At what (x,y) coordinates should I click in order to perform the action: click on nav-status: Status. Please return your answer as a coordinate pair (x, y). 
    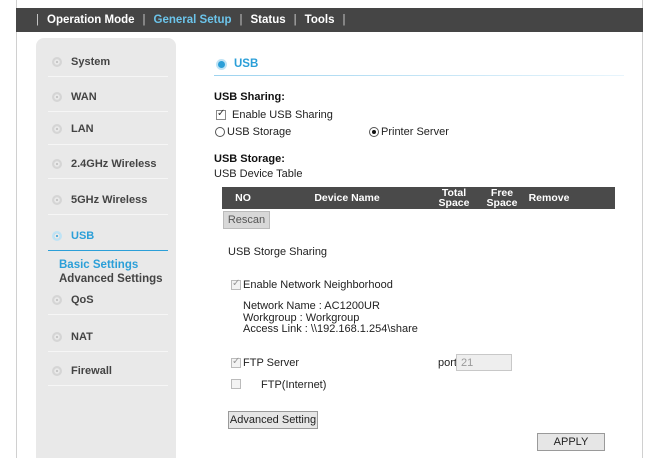
    Looking at the image, I should click on (268, 20).